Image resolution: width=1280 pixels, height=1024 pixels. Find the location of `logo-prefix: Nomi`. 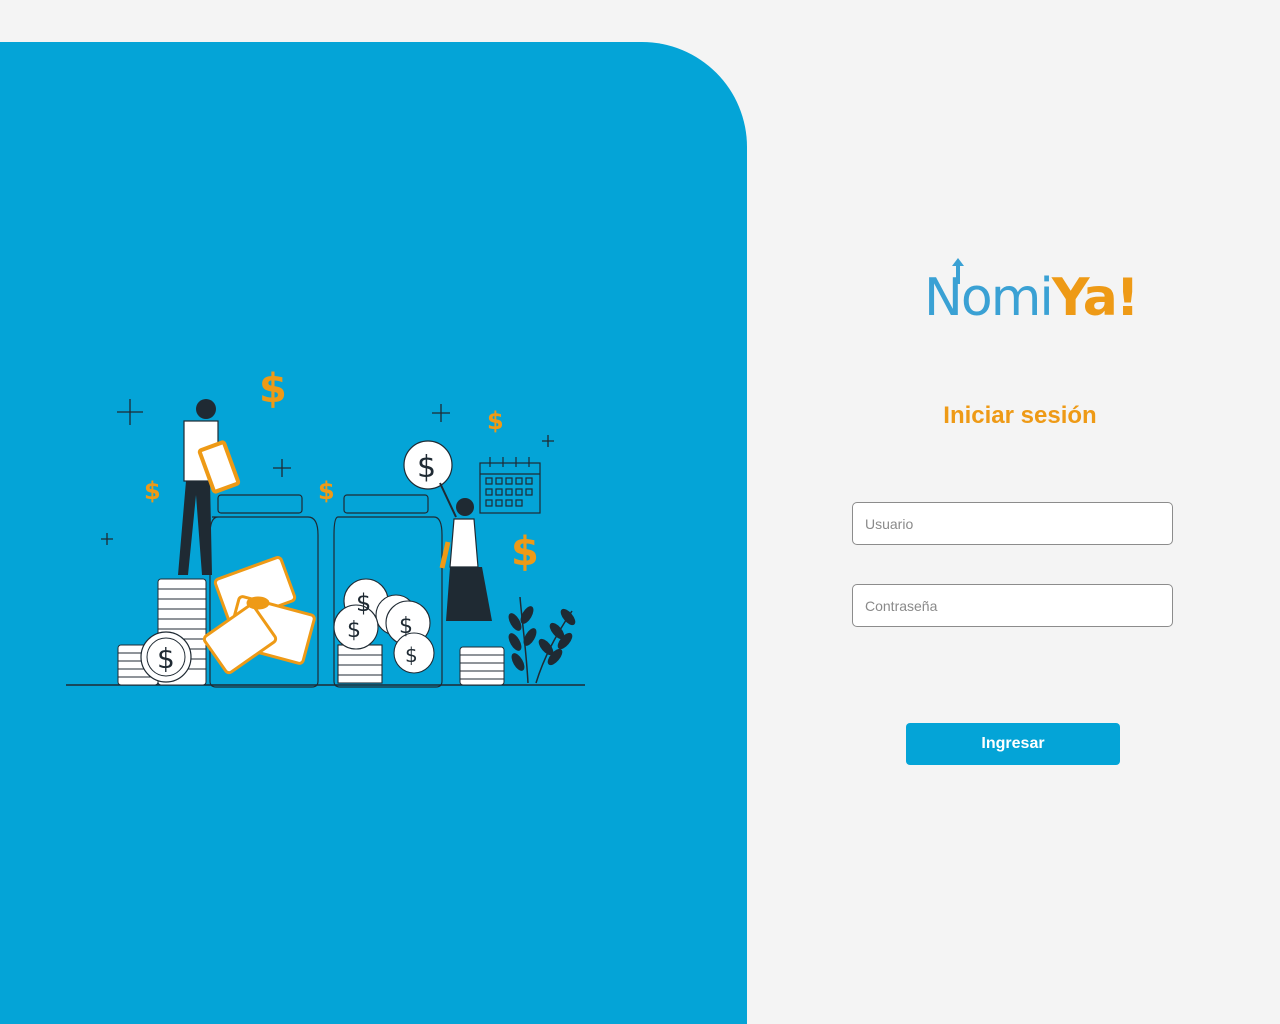

logo-prefix: Nomi is located at coordinates (989, 298).